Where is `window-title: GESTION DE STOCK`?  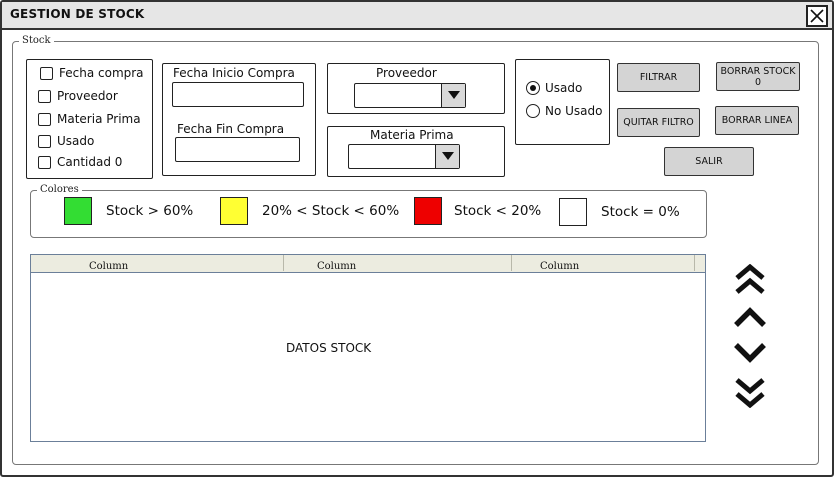
window-title: GESTION DE STOCK is located at coordinates (77, 14).